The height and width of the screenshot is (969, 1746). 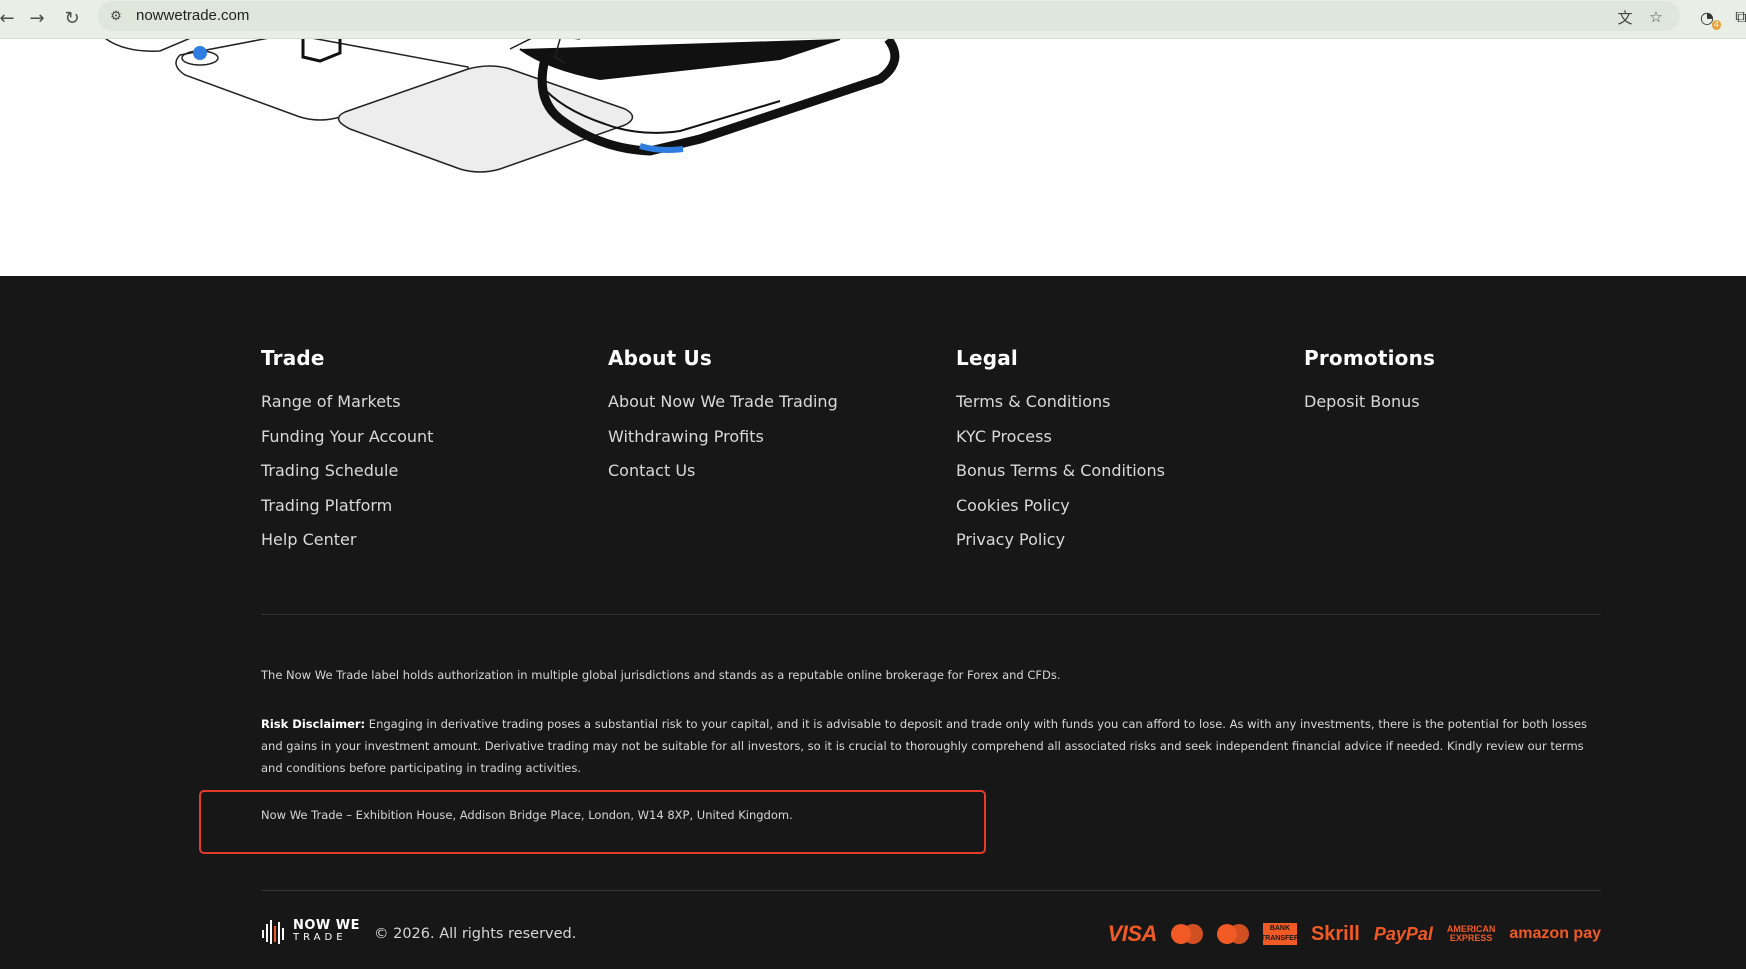 I want to click on footer-link-privacy-policy: Privacy Policy, so click(x=1060, y=547).